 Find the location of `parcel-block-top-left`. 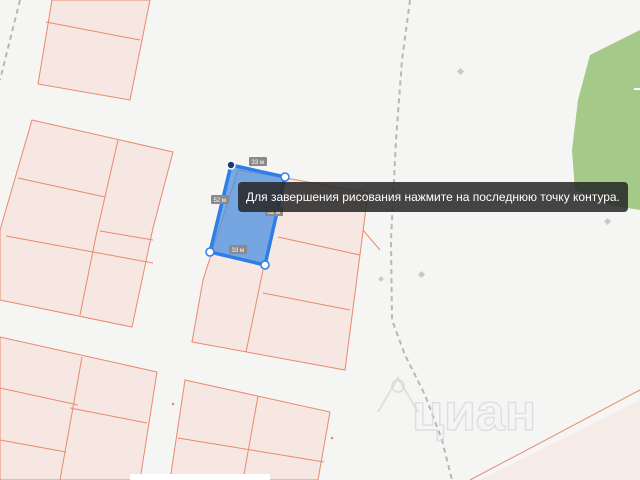

parcel-block-top-left is located at coordinates (94, 50).